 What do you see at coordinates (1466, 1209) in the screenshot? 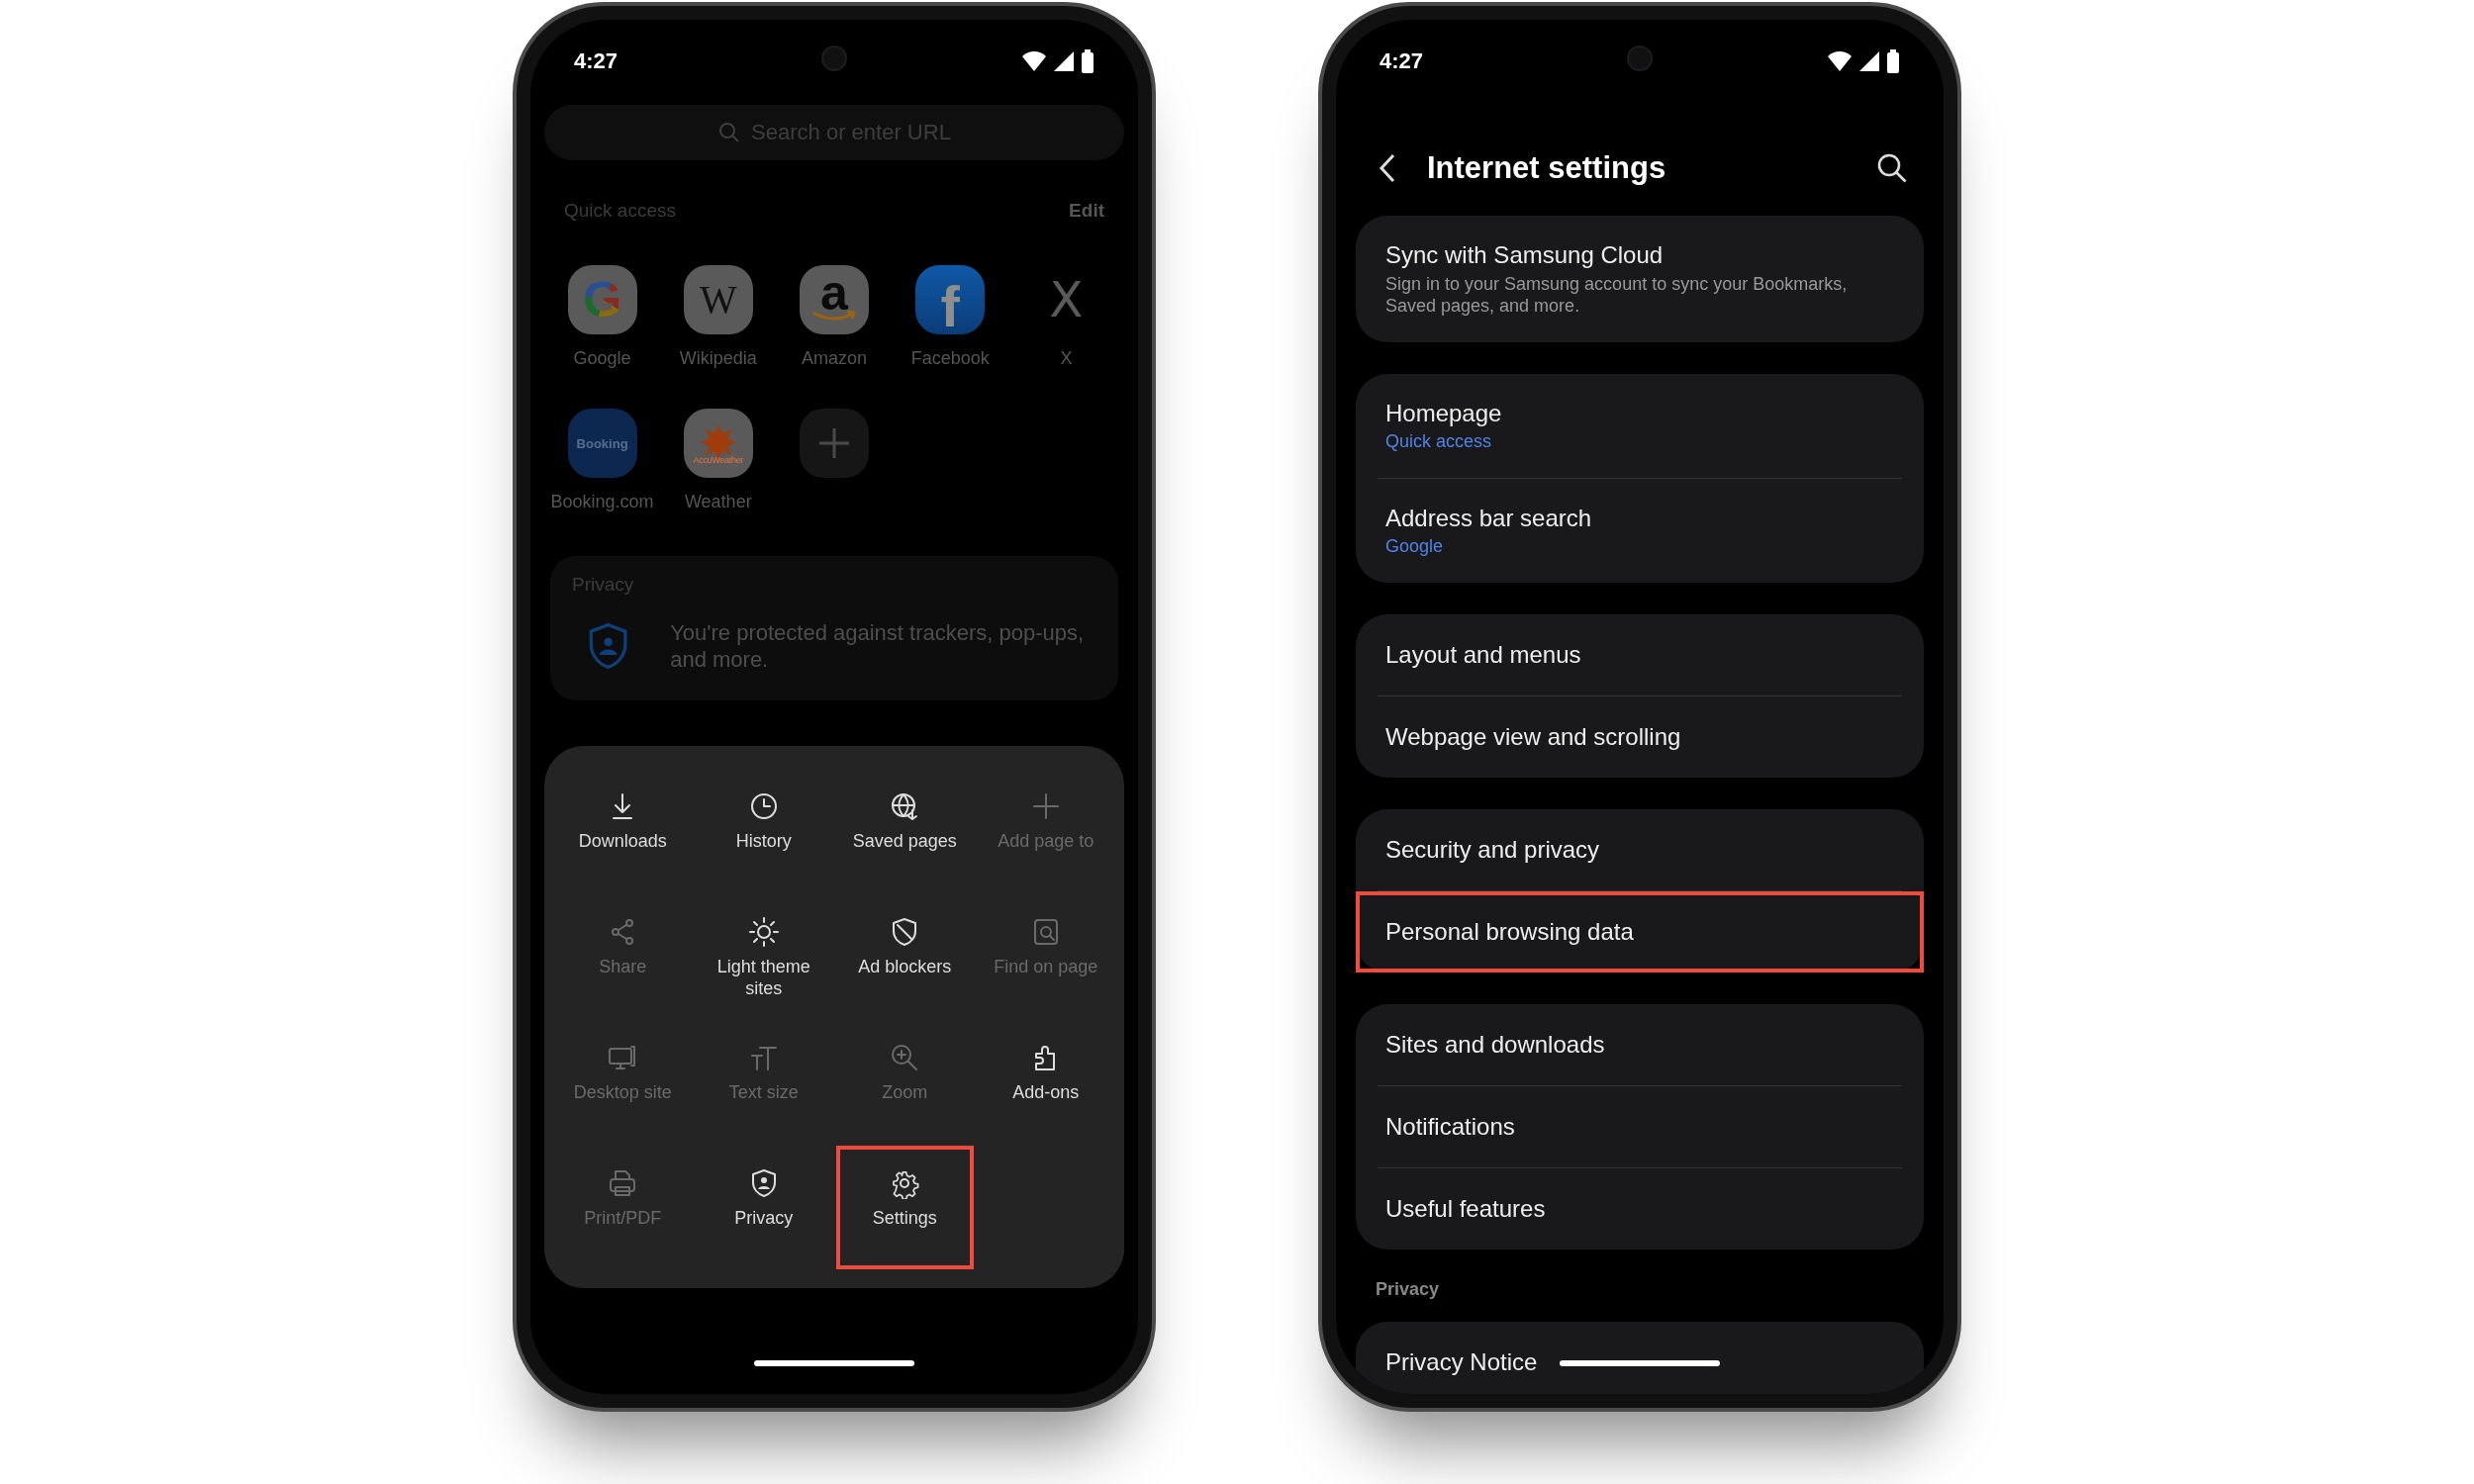
I see `item-title: Useful features` at bounding box center [1466, 1209].